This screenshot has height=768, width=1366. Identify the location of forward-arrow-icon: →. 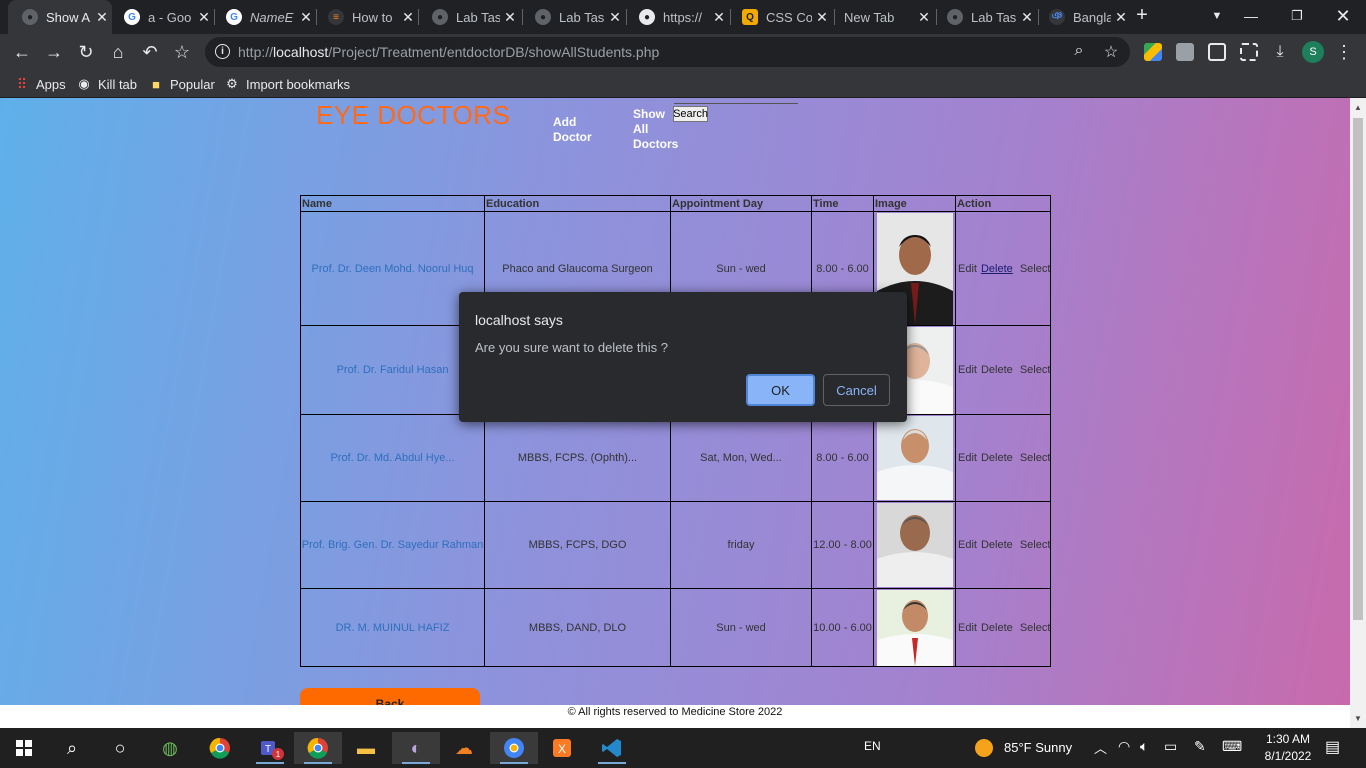
(54, 52).